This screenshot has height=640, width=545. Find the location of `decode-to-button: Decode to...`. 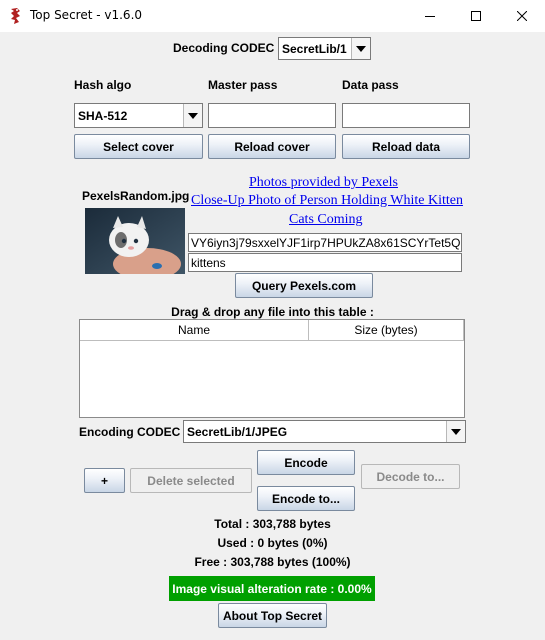

decode-to-button: Decode to... is located at coordinates (410, 476).